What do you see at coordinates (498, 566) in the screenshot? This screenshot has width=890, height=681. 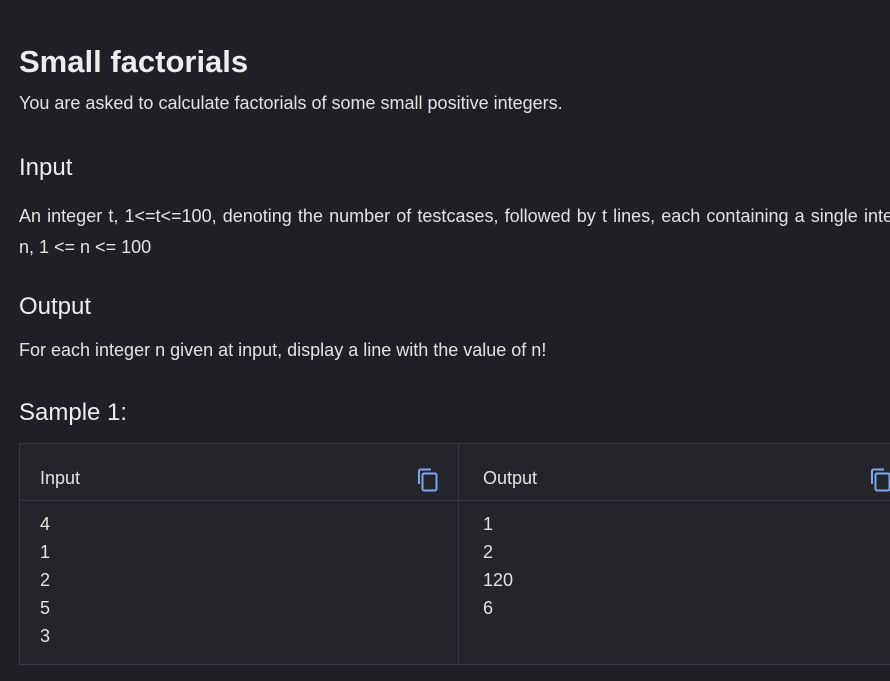 I see `sample-output-lines: 1 2 120 6` at bounding box center [498, 566].